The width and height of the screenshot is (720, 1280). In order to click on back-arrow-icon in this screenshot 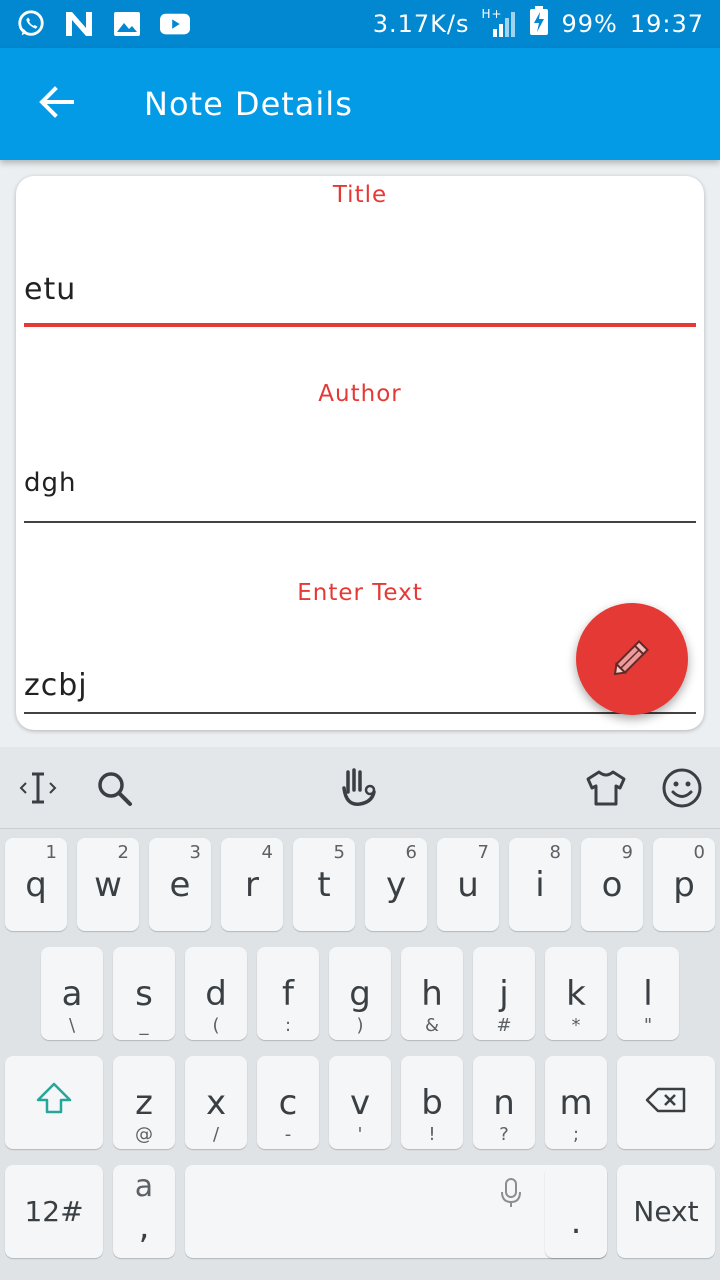, I will do `click(56, 104)`.